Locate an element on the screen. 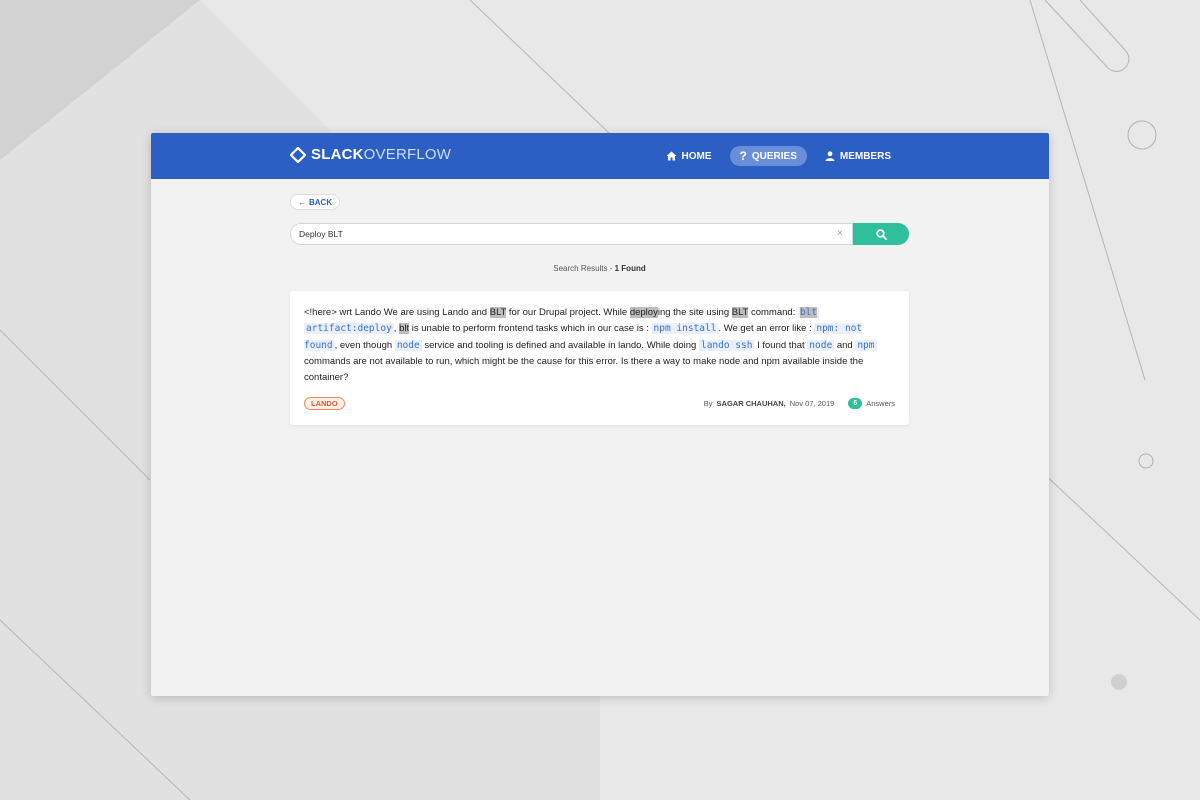  main-nav: HOME ? QUERIES MEMBERS is located at coordinates (778, 156).